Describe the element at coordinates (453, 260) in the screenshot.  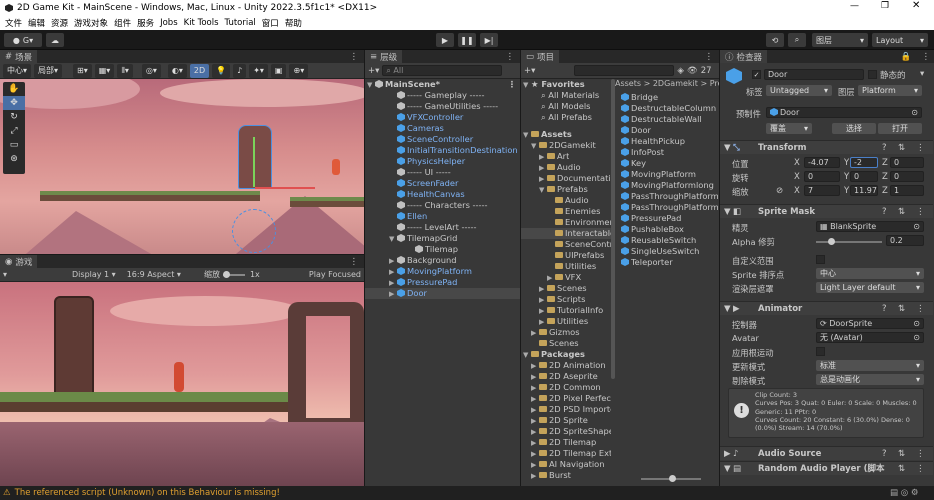
I see `list-item: ▶ Background` at that location.